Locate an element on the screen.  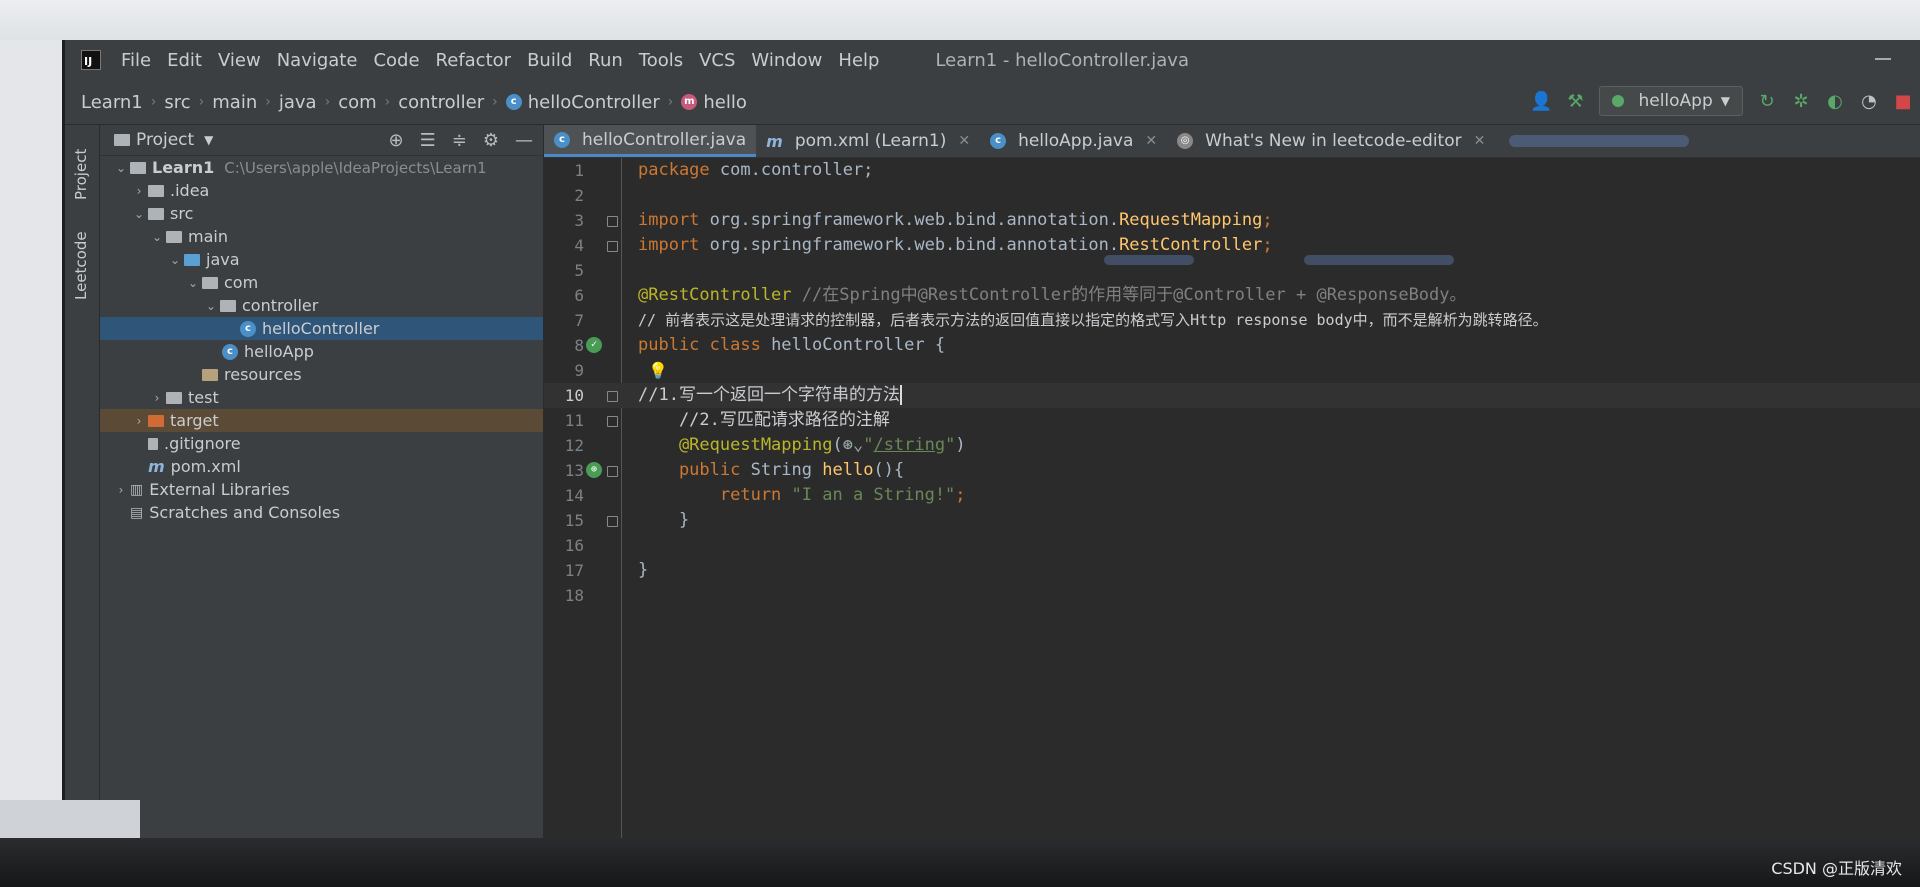
tree-item-java: ⌄ java is located at coordinates (321, 259).